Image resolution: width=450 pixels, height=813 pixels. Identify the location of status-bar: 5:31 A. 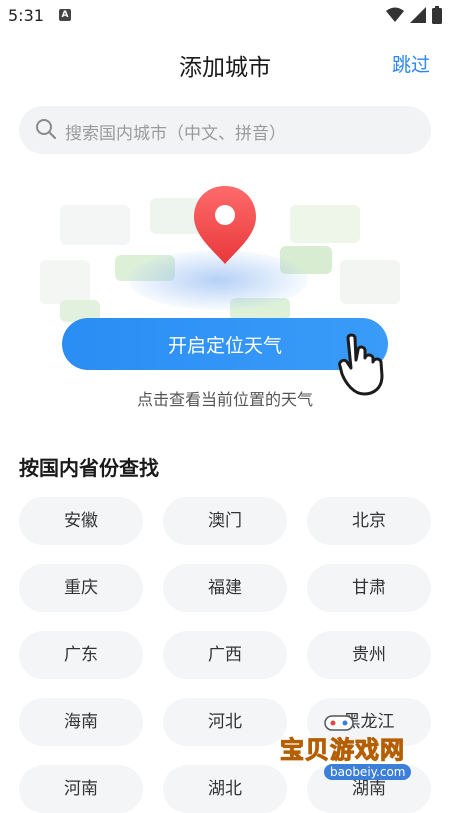
(225, 16).